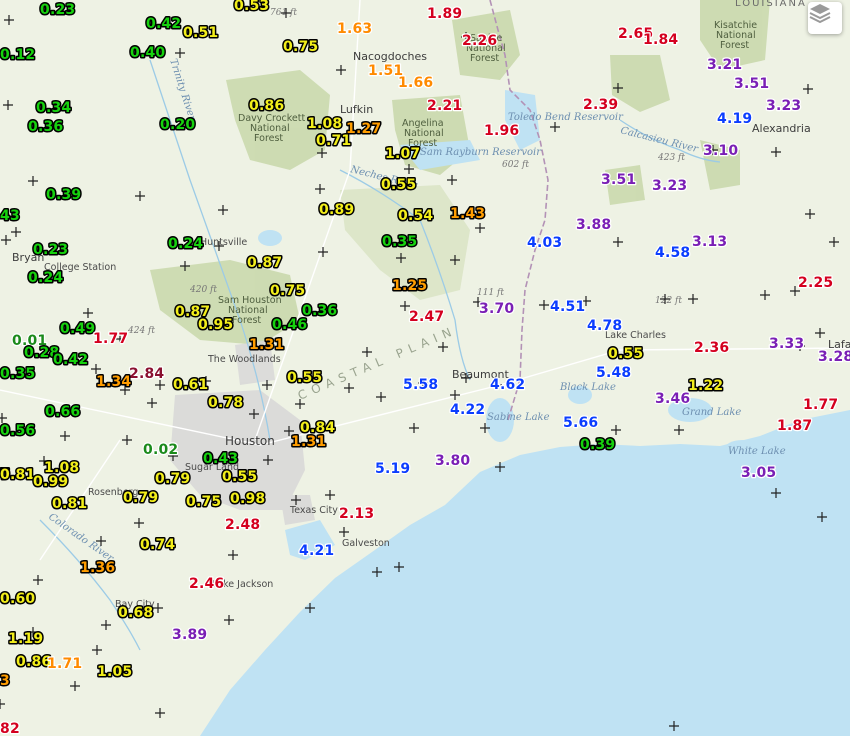  I want to click on layers-icon, so click(820, 14).